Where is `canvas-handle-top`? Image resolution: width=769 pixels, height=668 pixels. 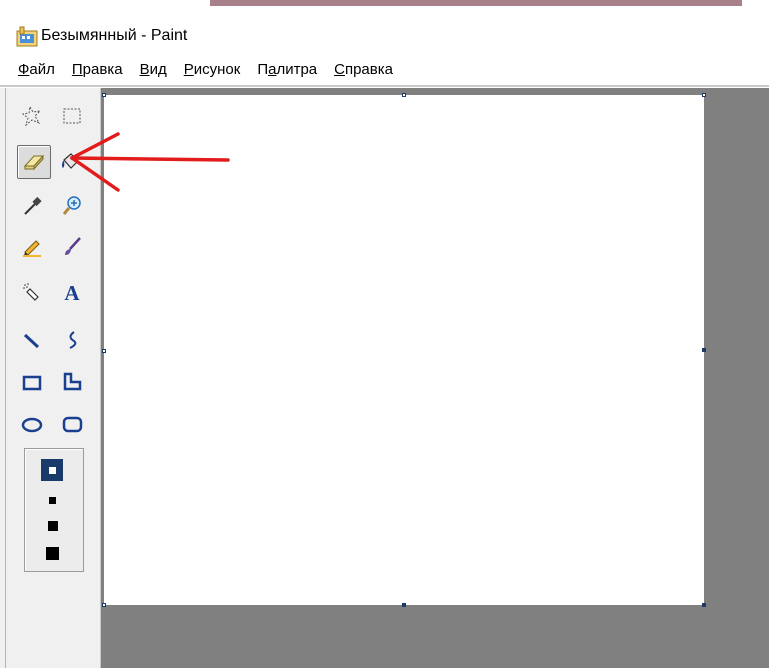
canvas-handle-top is located at coordinates (404, 95).